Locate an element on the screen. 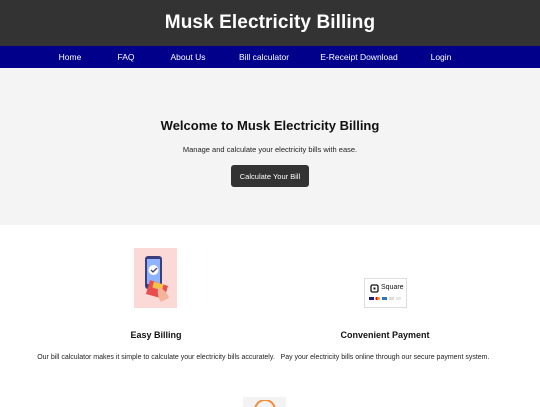 This screenshot has height=407, width=540. nav-login-link: Login is located at coordinates (441, 57).